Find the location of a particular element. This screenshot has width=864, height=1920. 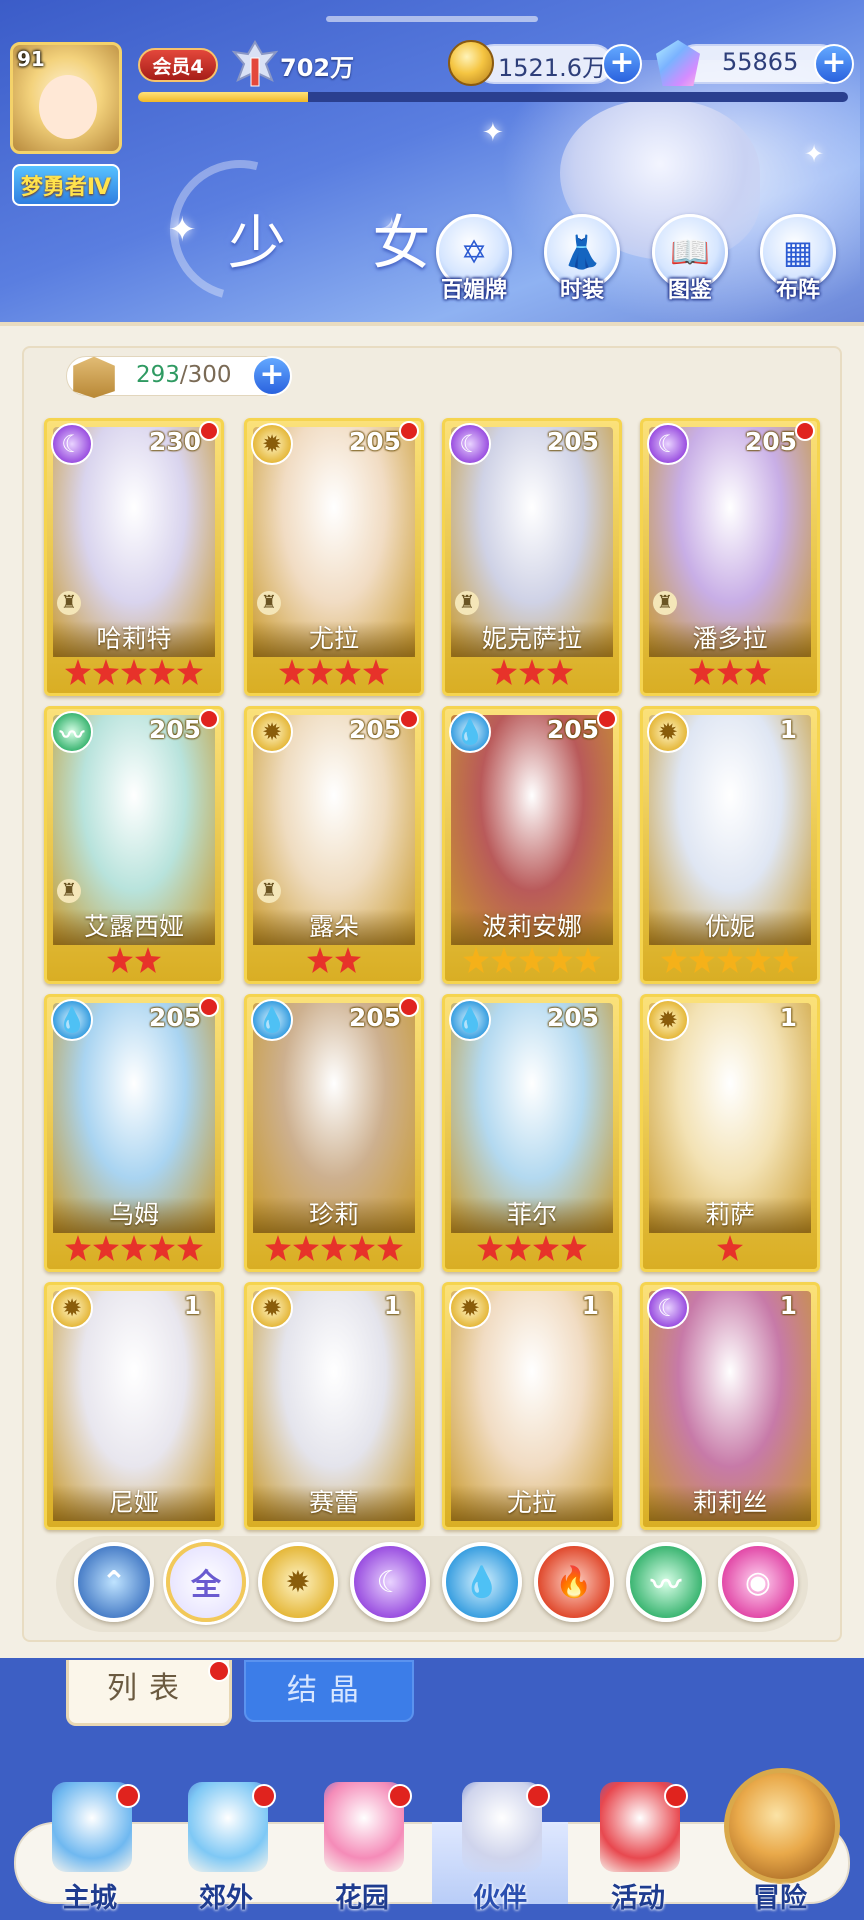

capacity-current: 293 is located at coordinates (158, 375).